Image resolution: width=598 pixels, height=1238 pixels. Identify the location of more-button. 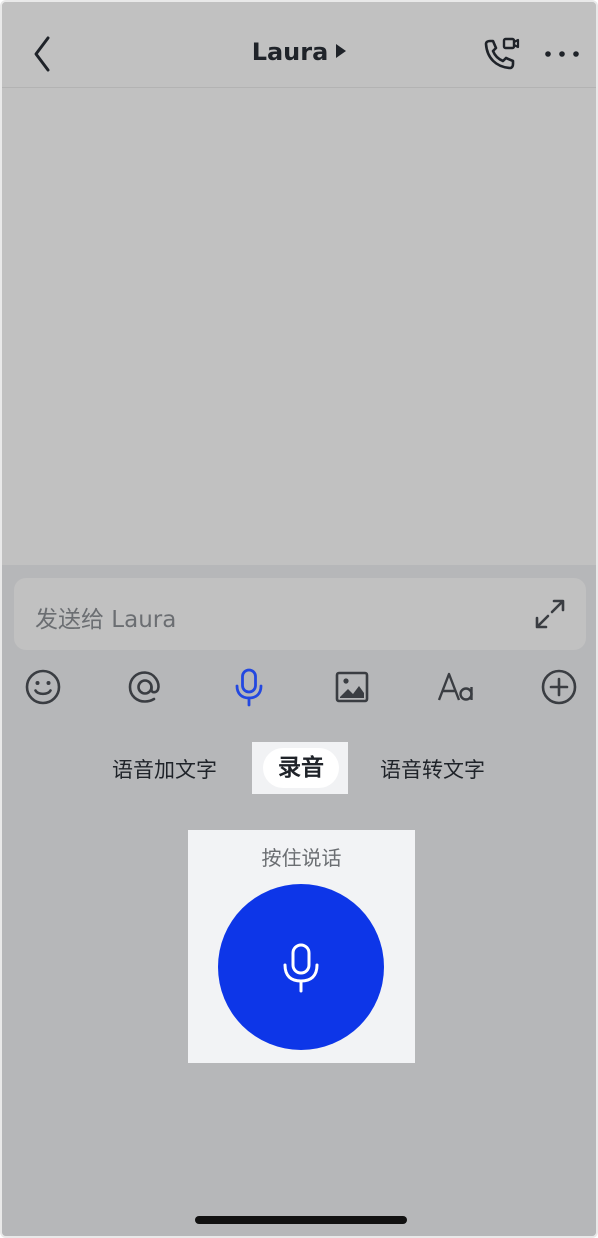
(562, 54).